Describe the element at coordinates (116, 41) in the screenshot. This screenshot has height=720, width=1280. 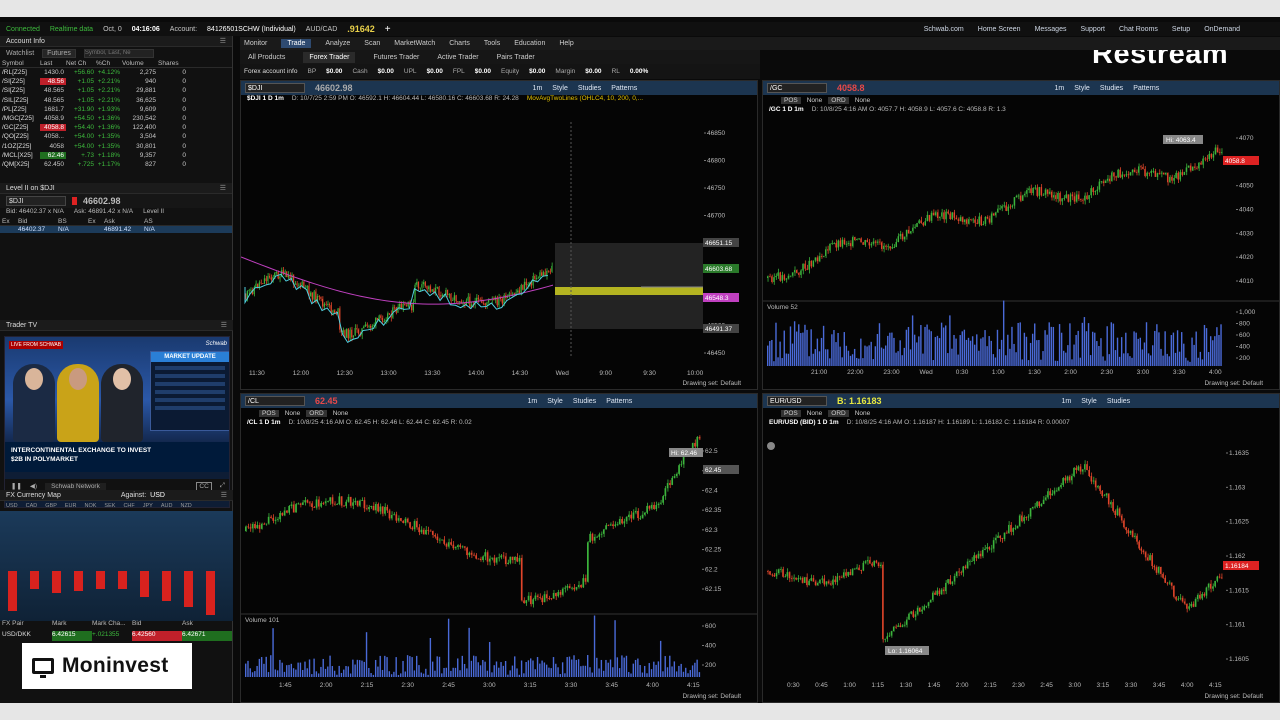
I see `account-info-header: Account Info ☰` at that location.